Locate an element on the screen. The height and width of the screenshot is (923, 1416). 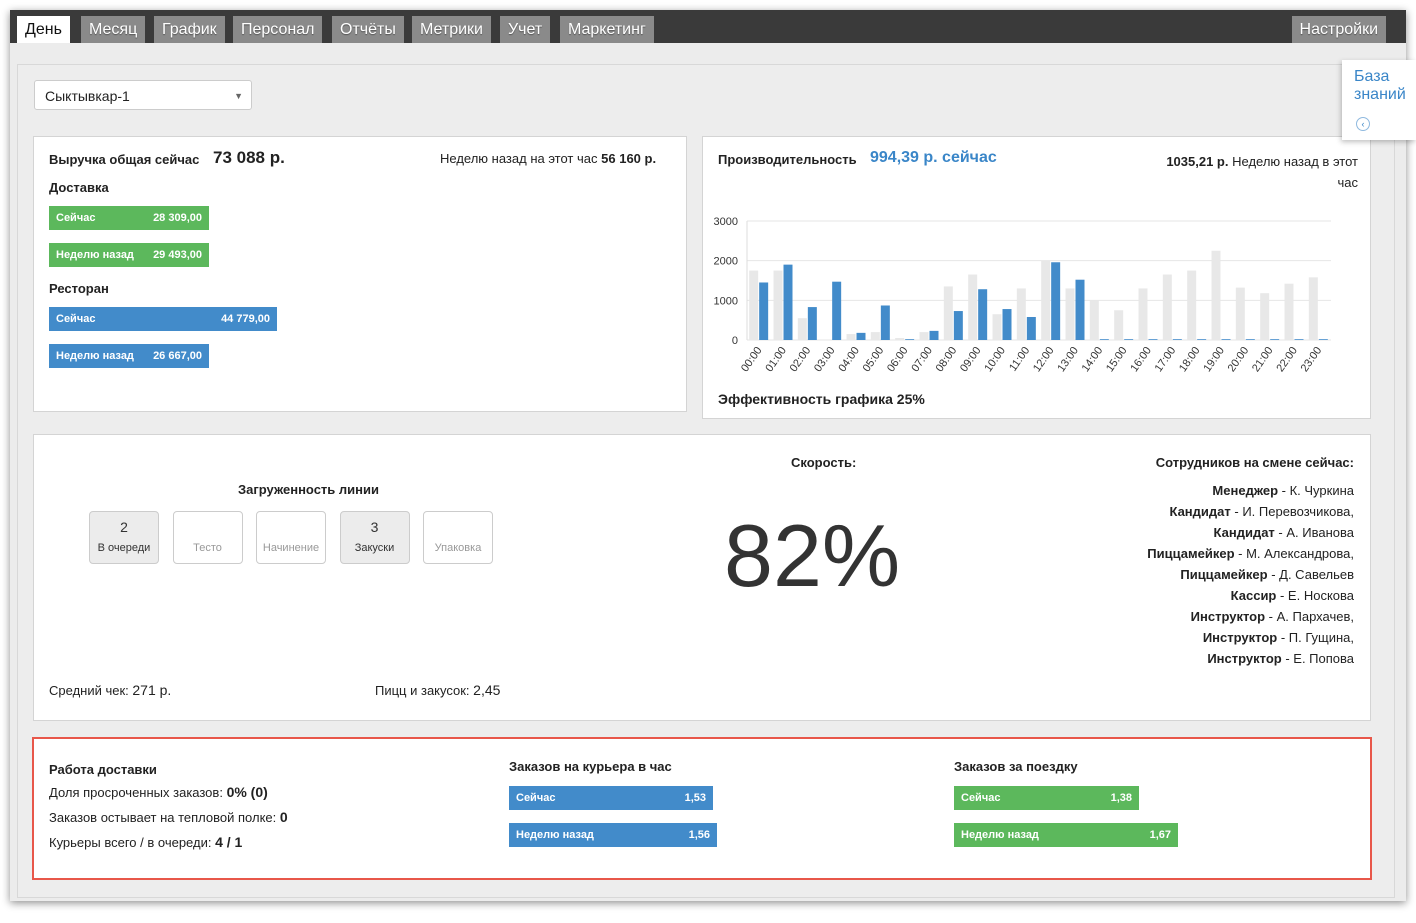
tab-month: Месяц is located at coordinates (113, 29).